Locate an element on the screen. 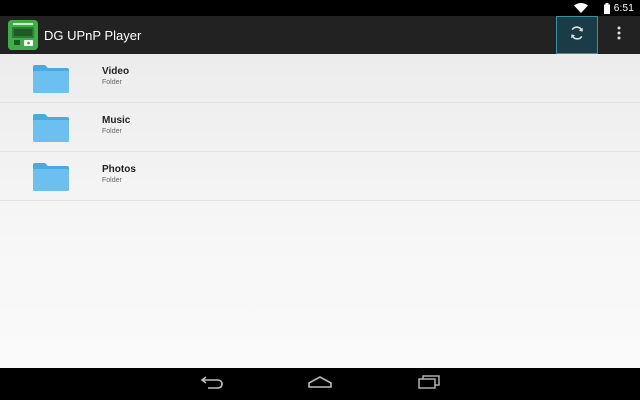 The height and width of the screenshot is (400, 640). back-icon is located at coordinates (212, 384).